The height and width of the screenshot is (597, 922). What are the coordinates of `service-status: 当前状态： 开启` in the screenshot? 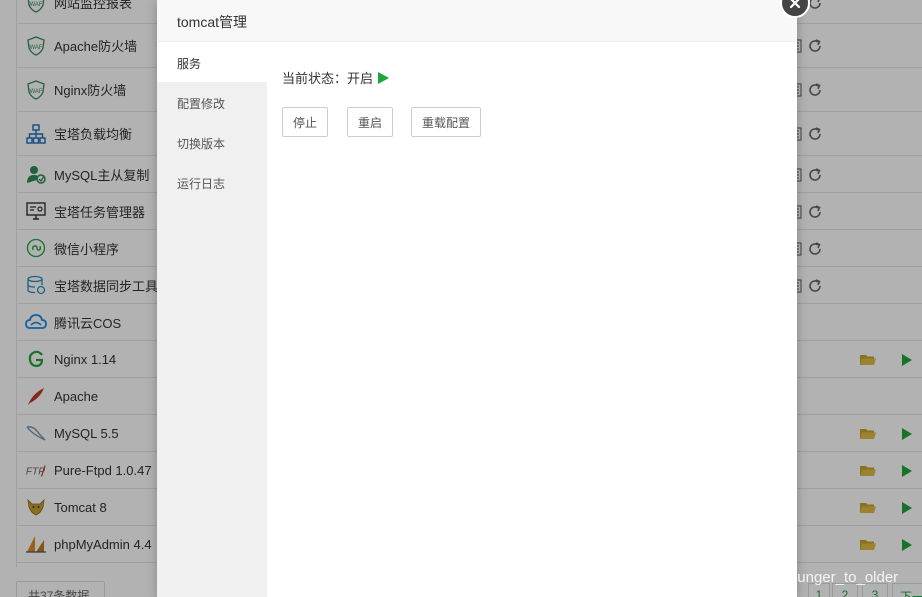 It's located at (336, 77).